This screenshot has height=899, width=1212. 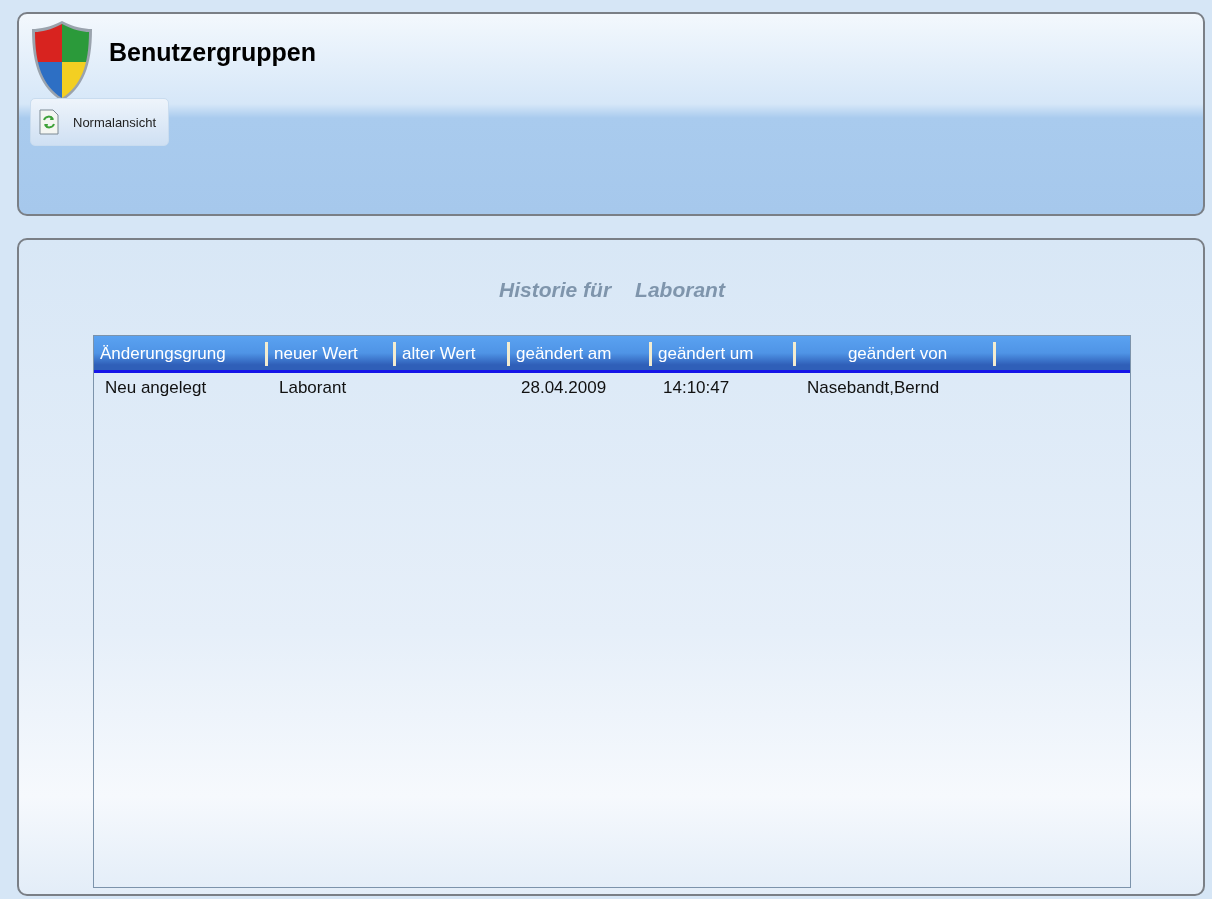 What do you see at coordinates (724, 354) in the screenshot?
I see `column-header: geändert um` at bounding box center [724, 354].